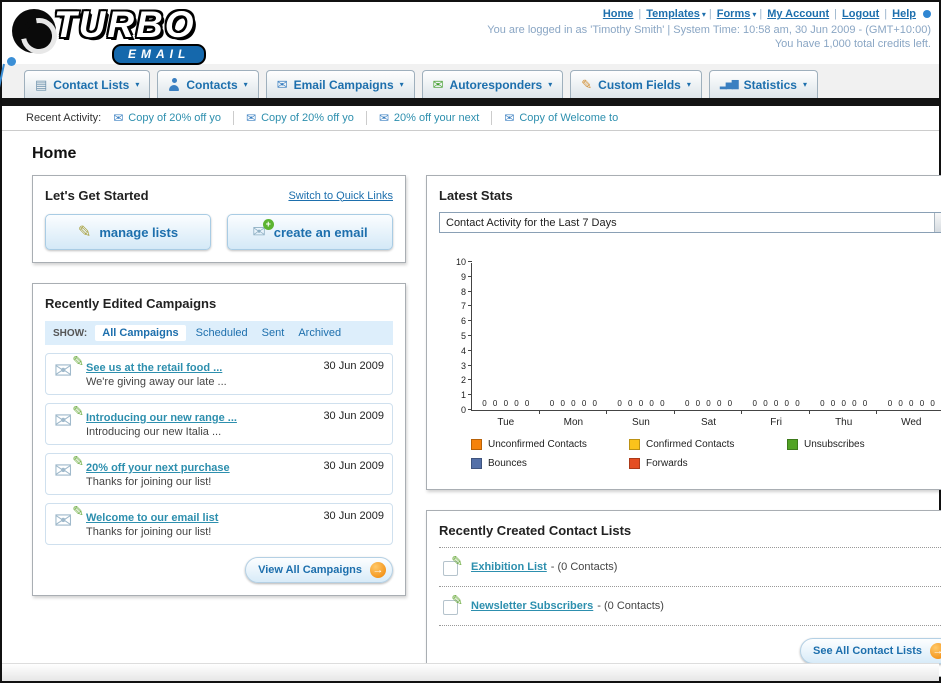 This screenshot has width=941, height=697. What do you see at coordinates (834, 444) in the screenshot?
I see `legend-label: Unsubscribes` at bounding box center [834, 444].